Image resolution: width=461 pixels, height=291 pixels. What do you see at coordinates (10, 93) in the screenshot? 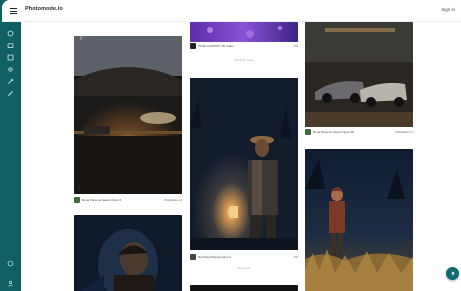
I see `pencil-icon` at bounding box center [10, 93].